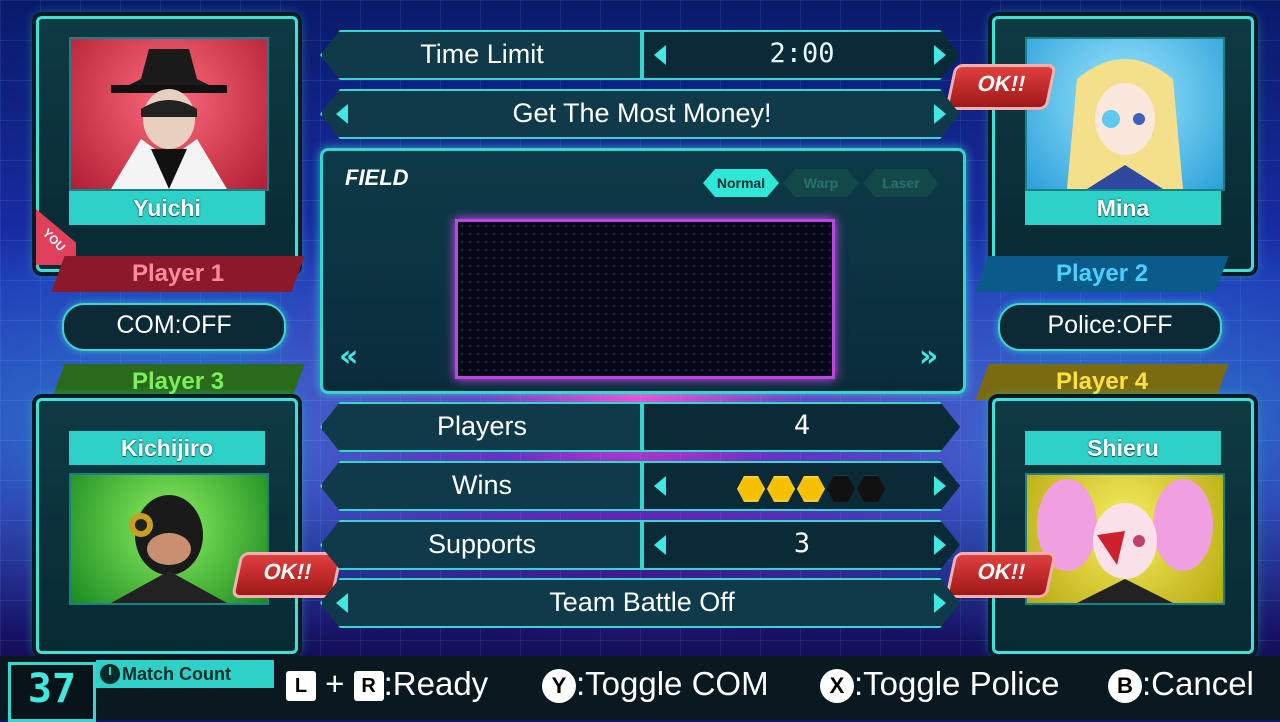 This screenshot has height=722, width=1280. I want to click on field-title: FIELD, so click(377, 177).